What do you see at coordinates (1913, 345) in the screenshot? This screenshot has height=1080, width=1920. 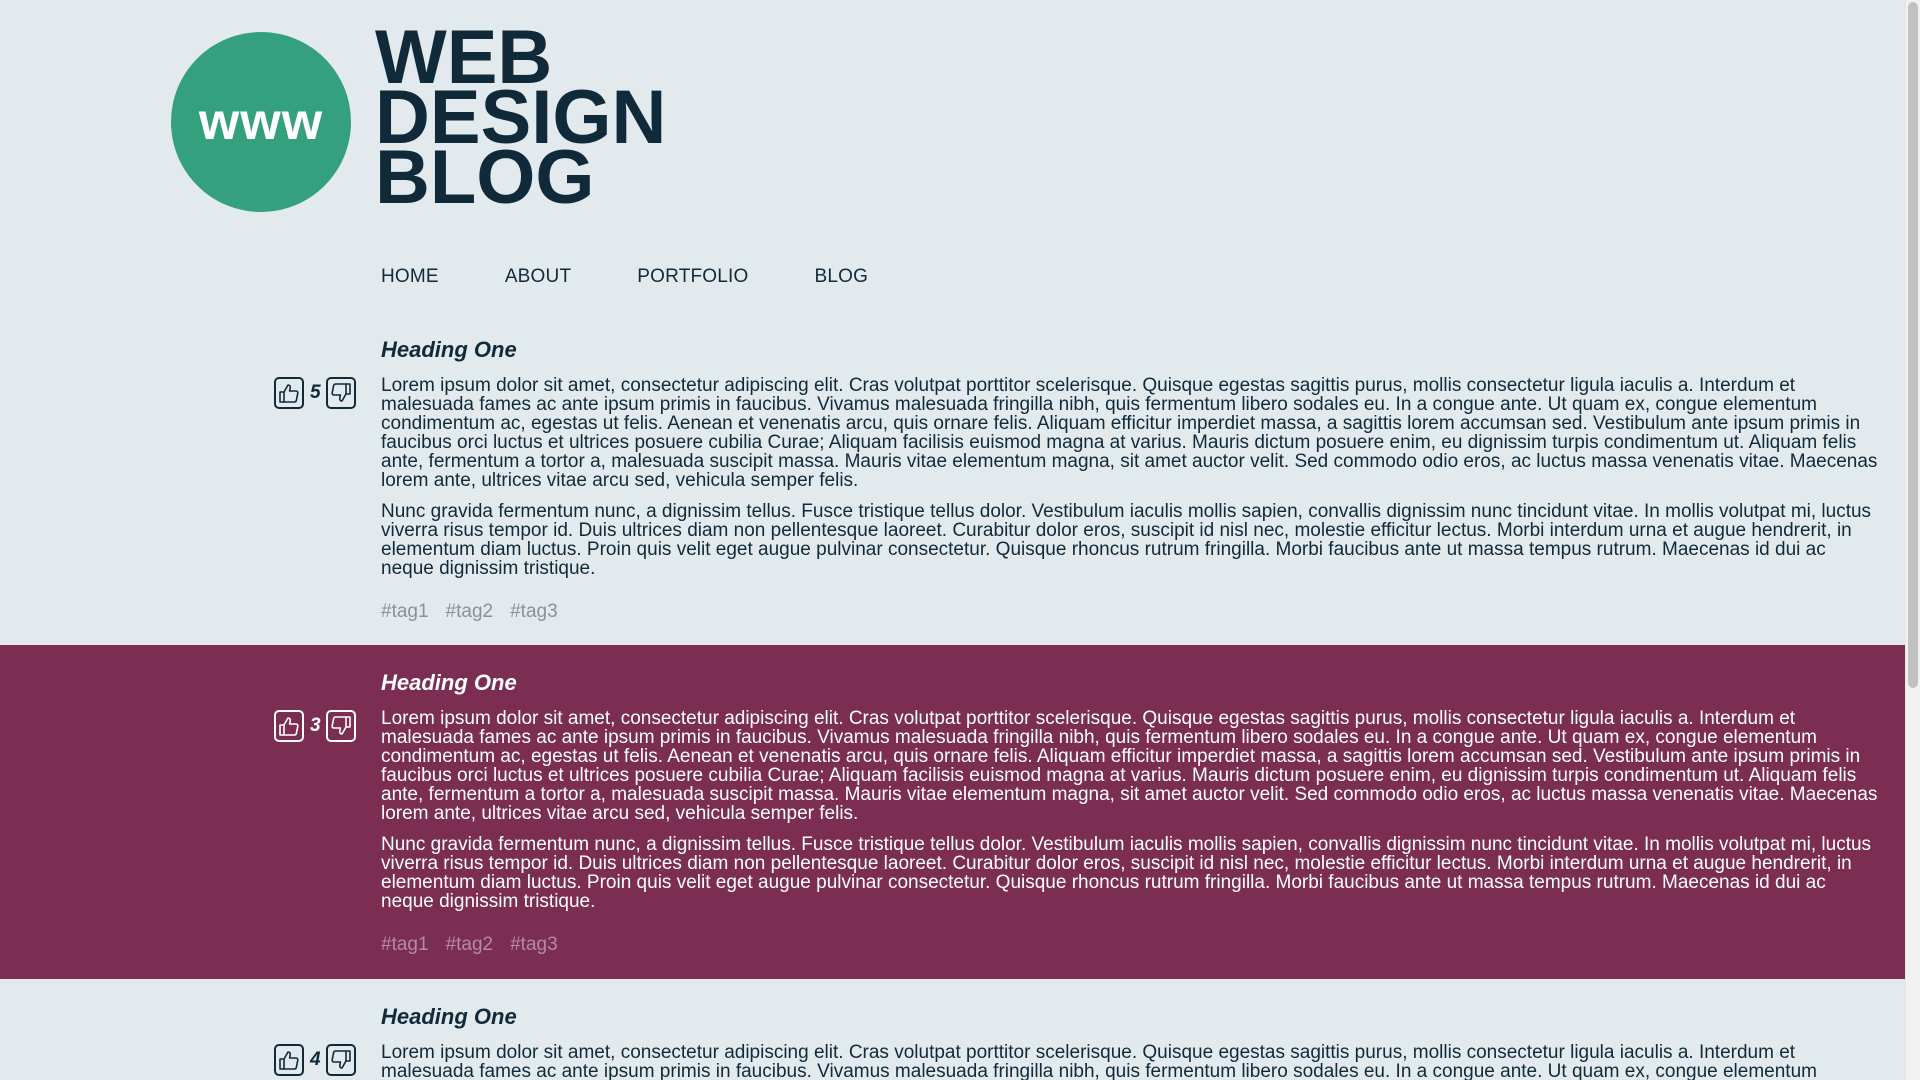 I see `scrollbar-thumb` at bounding box center [1913, 345].